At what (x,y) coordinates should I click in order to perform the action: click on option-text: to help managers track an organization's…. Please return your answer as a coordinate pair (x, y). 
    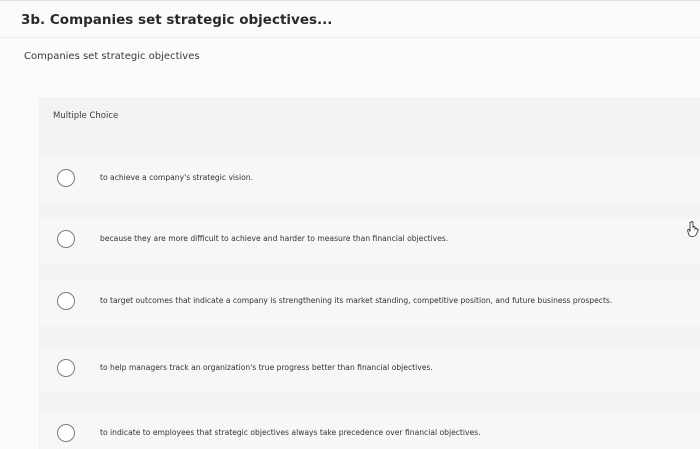
    Looking at the image, I should click on (266, 367).